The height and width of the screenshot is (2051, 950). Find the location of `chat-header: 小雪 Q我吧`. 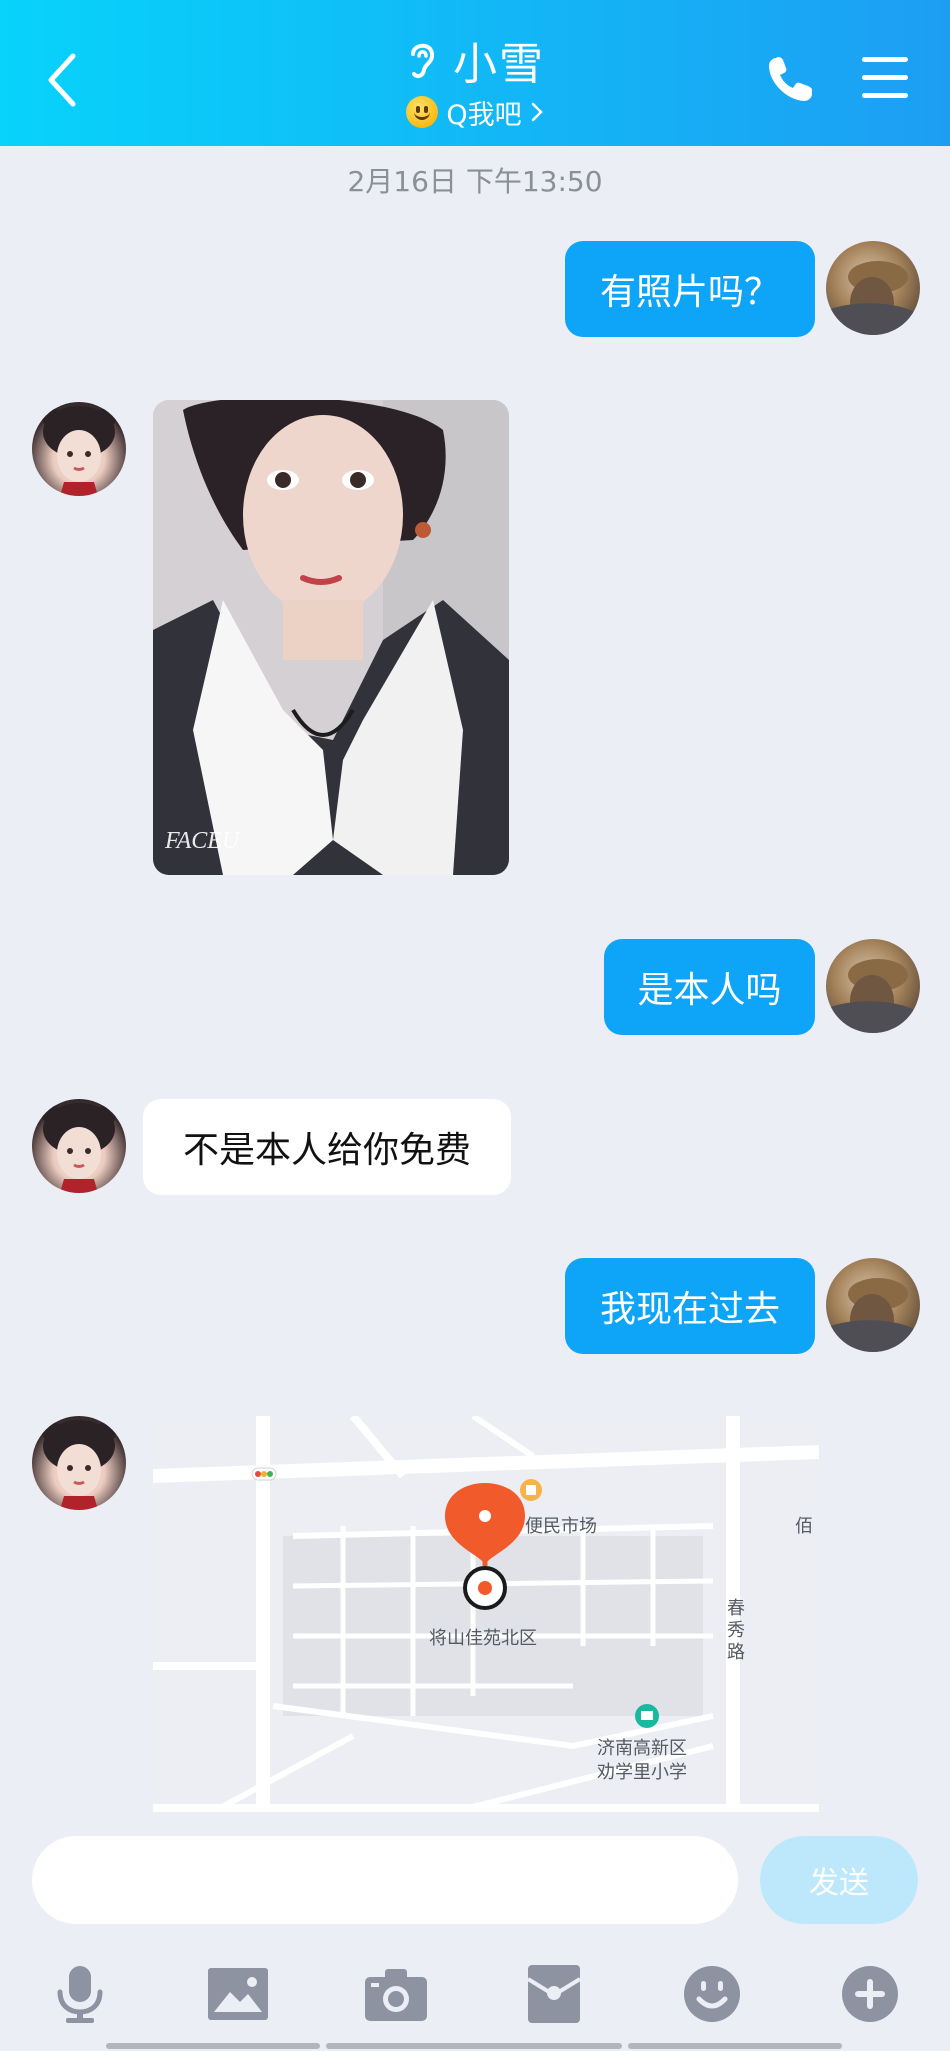

chat-header: 小雪 Q我吧 is located at coordinates (475, 73).